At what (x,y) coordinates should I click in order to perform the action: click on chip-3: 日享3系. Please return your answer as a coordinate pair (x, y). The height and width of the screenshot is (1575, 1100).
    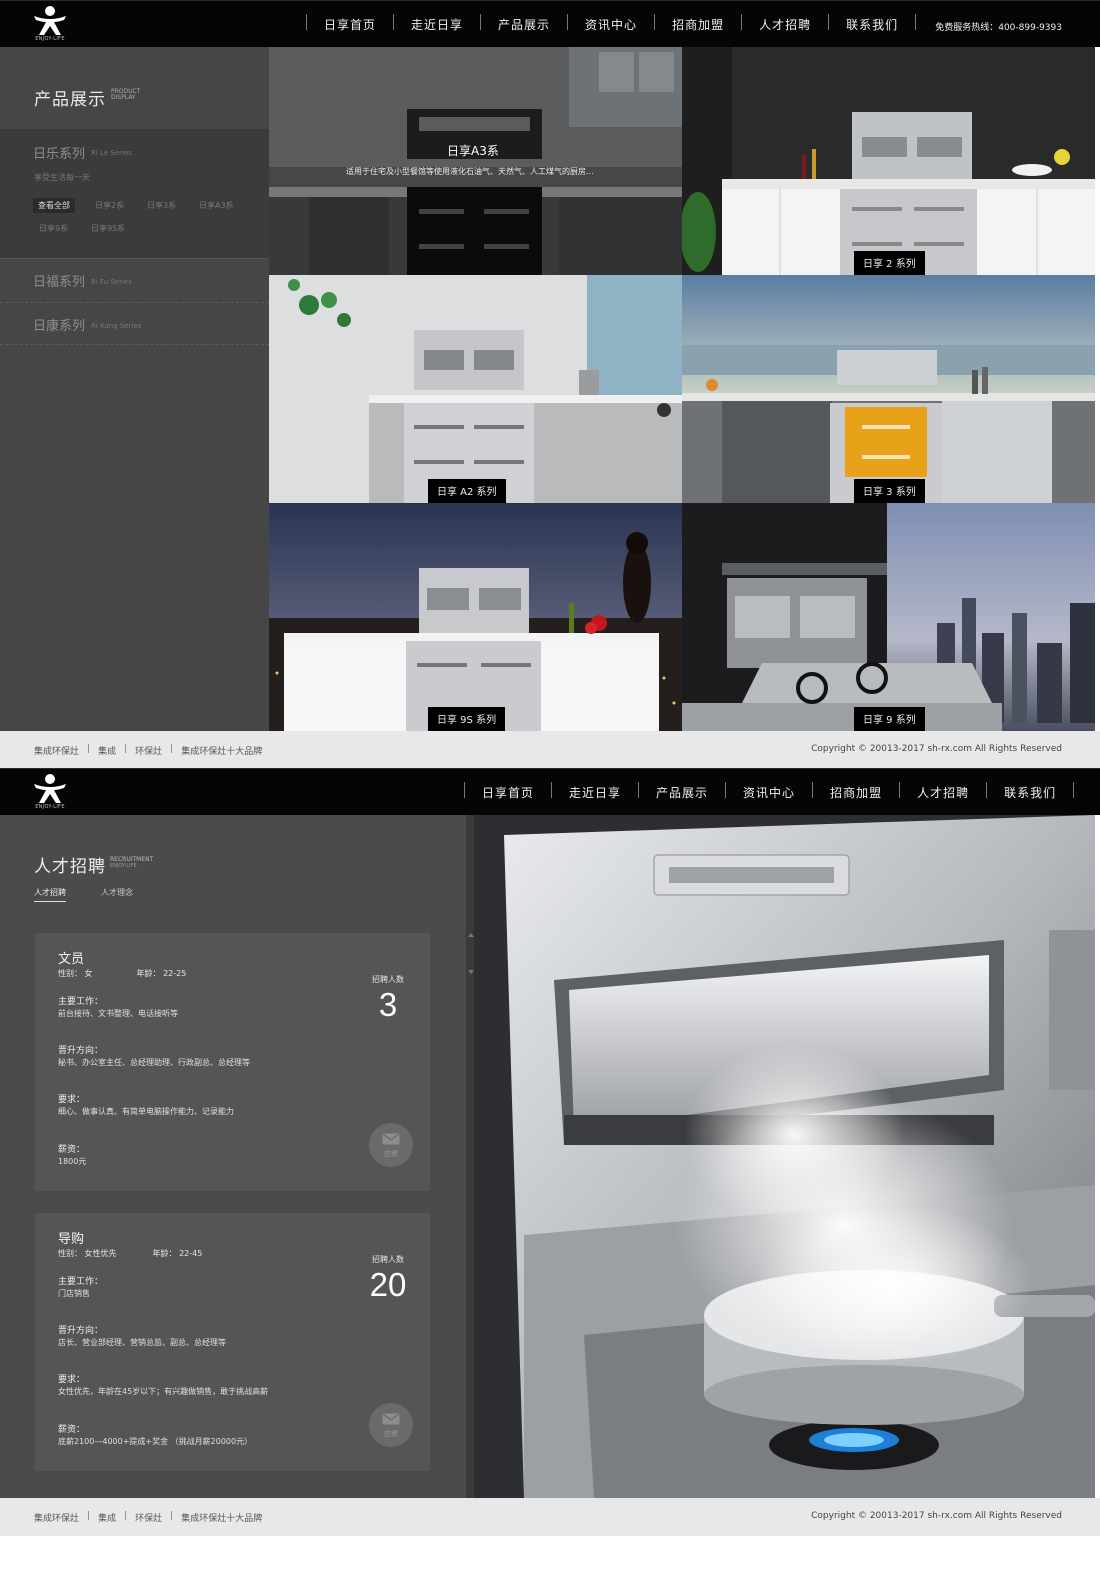
    Looking at the image, I should click on (161, 205).